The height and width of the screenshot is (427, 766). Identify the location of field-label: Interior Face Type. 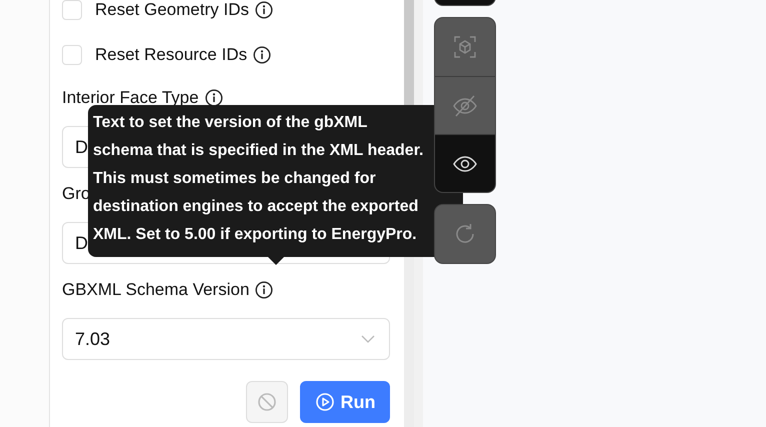
(130, 98).